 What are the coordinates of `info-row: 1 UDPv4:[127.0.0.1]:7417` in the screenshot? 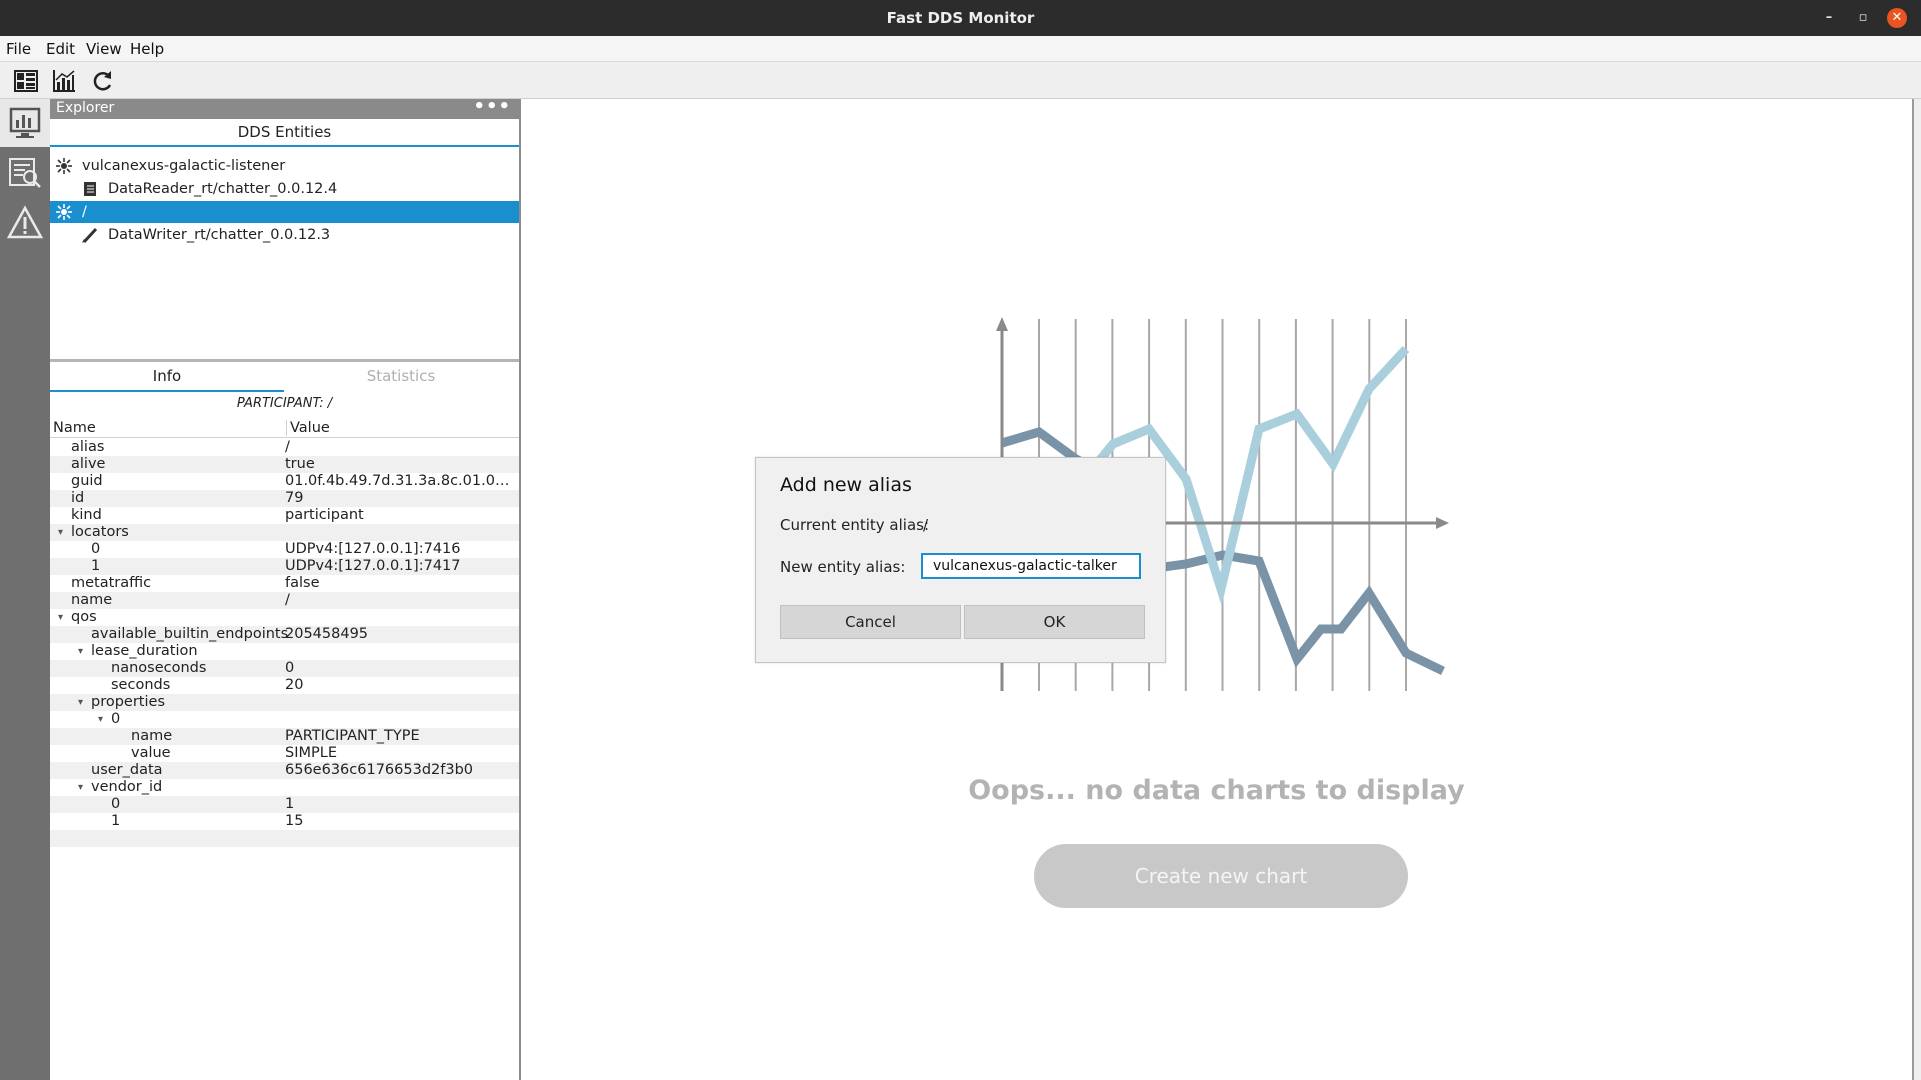 It's located at (284, 566).